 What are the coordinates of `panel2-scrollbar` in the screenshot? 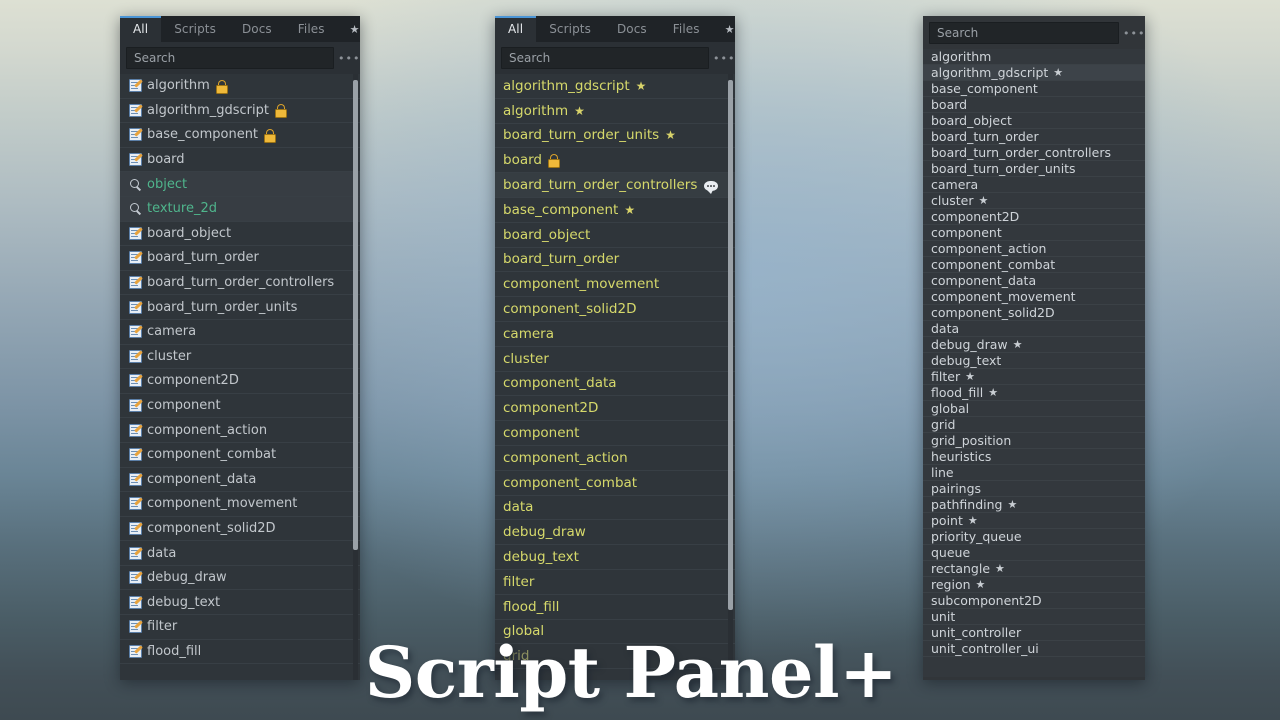 It's located at (730, 377).